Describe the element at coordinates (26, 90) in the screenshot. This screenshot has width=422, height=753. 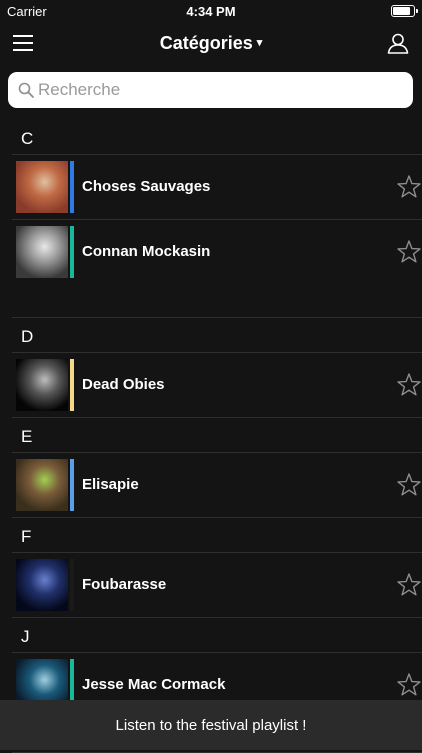
I see `search-icon` at that location.